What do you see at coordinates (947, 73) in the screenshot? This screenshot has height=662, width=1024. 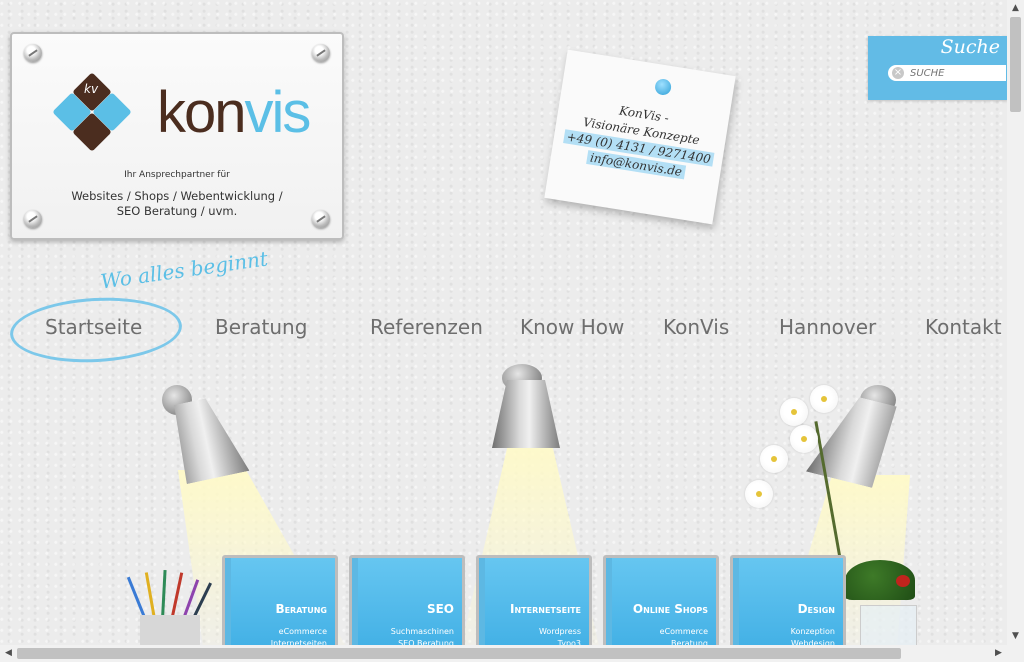 I see `search-input` at bounding box center [947, 73].